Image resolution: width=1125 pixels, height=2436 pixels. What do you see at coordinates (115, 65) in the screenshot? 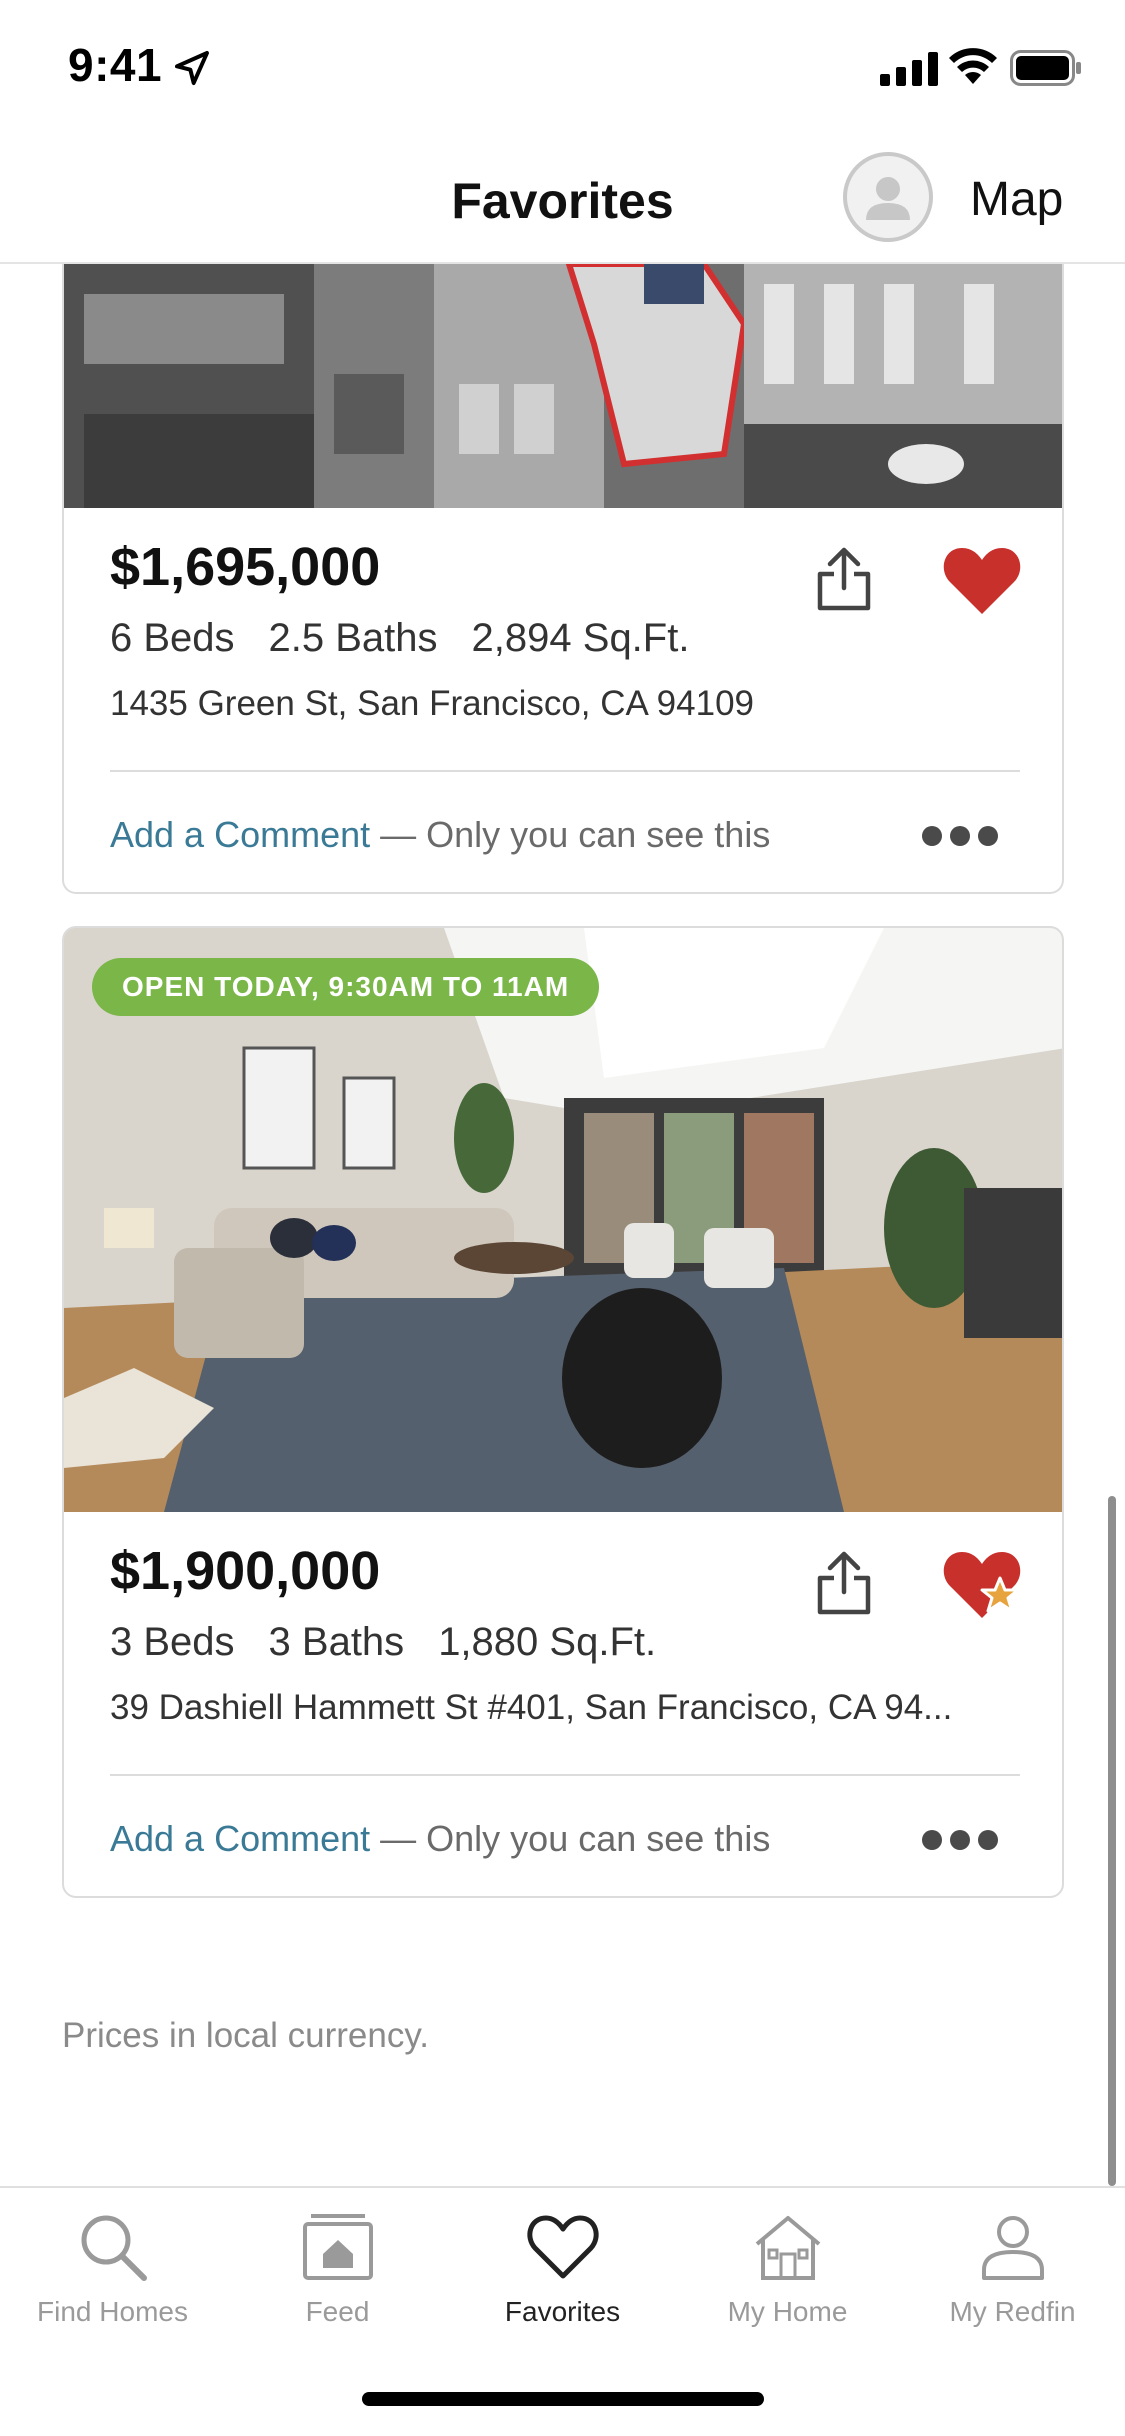
I see `status-time: 9:41` at bounding box center [115, 65].